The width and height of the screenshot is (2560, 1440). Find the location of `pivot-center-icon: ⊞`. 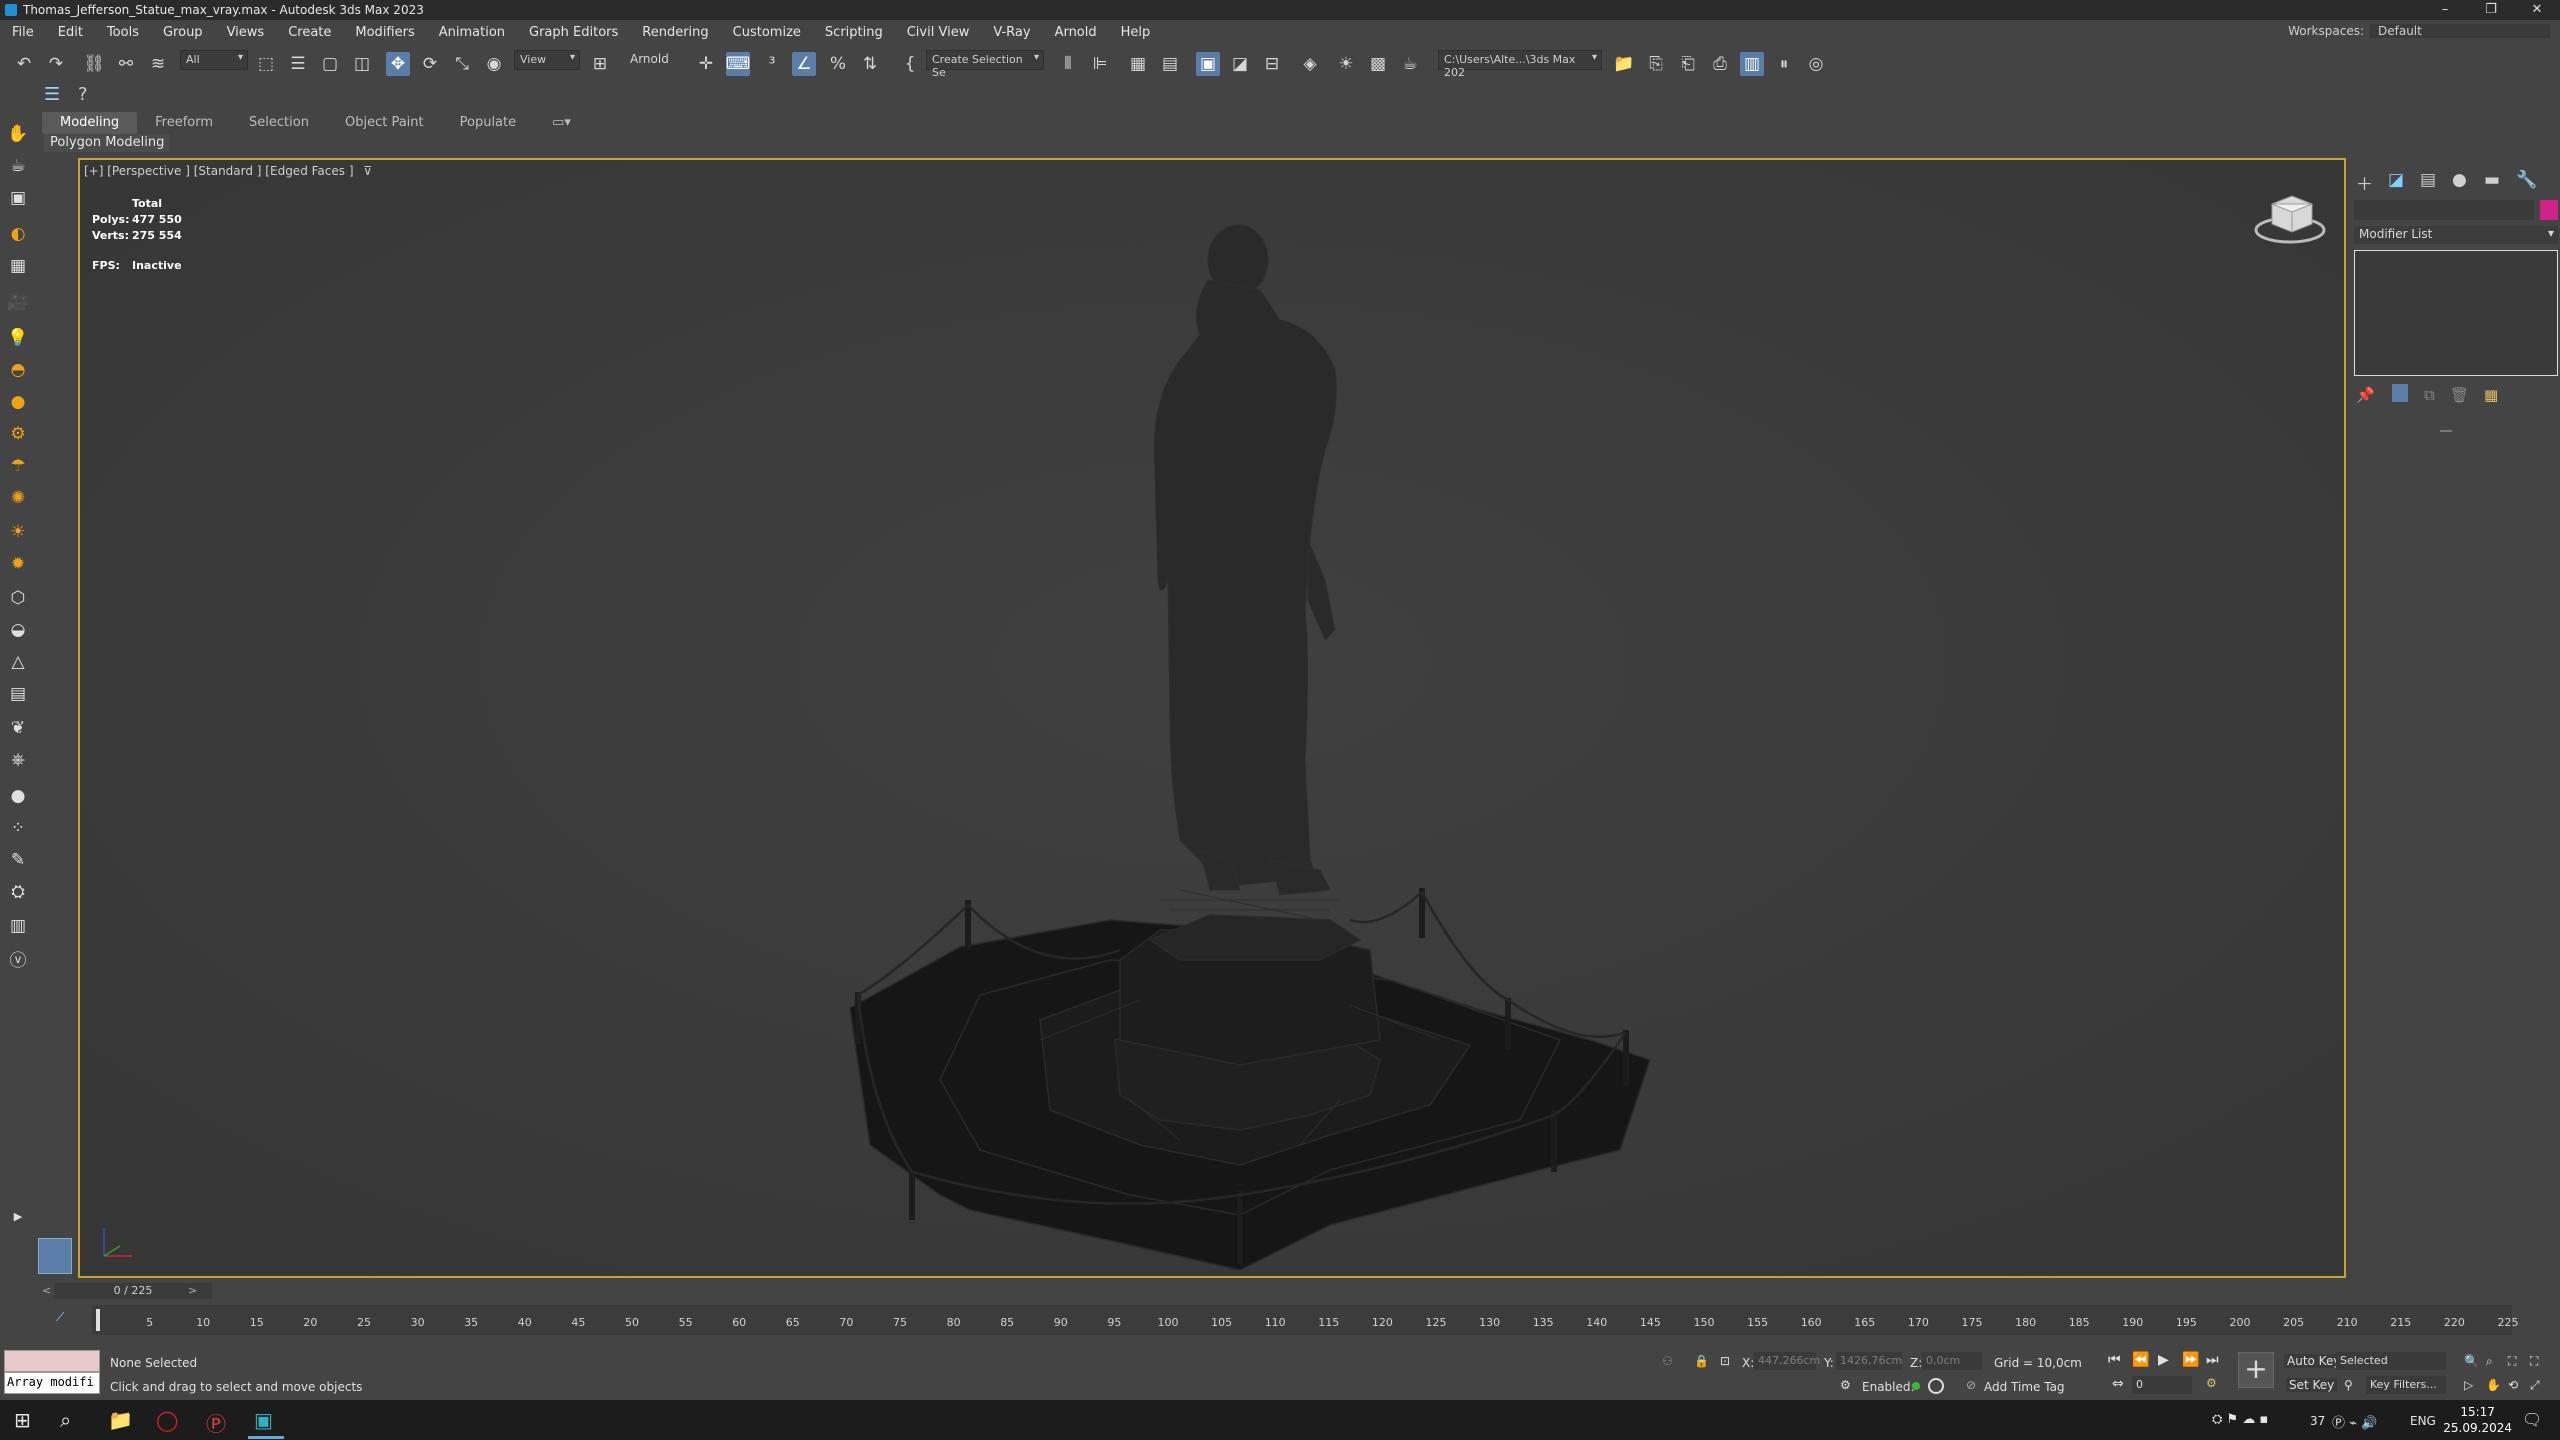

pivot-center-icon: ⊞ is located at coordinates (600, 64).